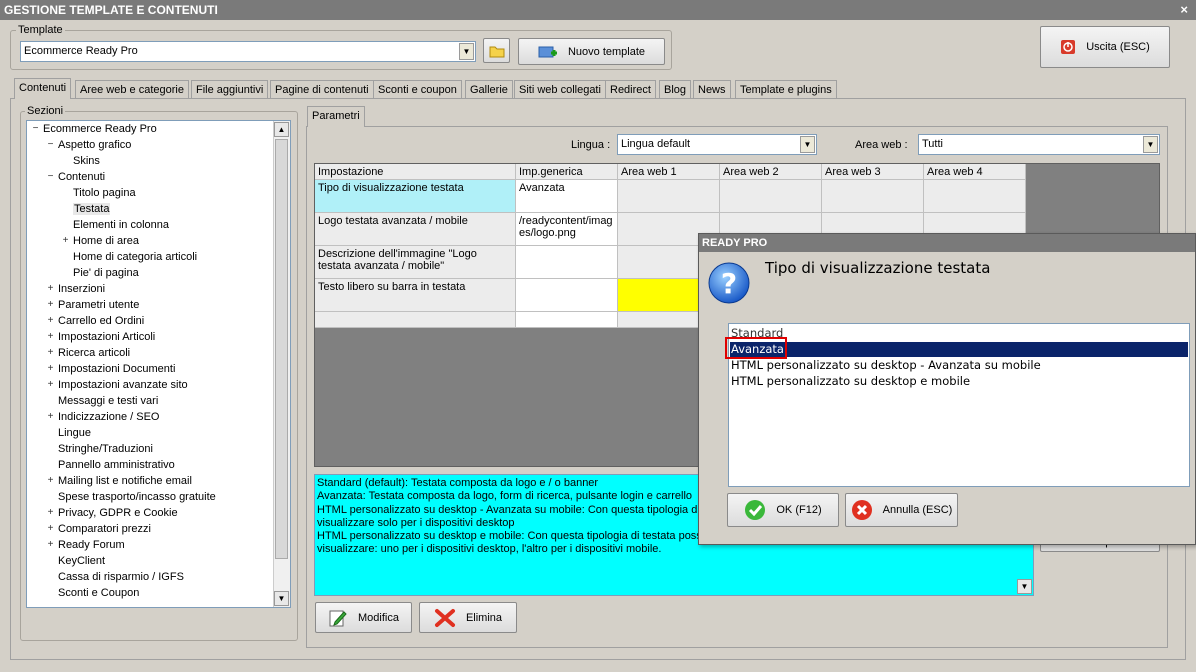 The height and width of the screenshot is (672, 1196). Describe the element at coordinates (101, 321) in the screenshot. I see `tree-node: Carrello ed Ordini` at that location.